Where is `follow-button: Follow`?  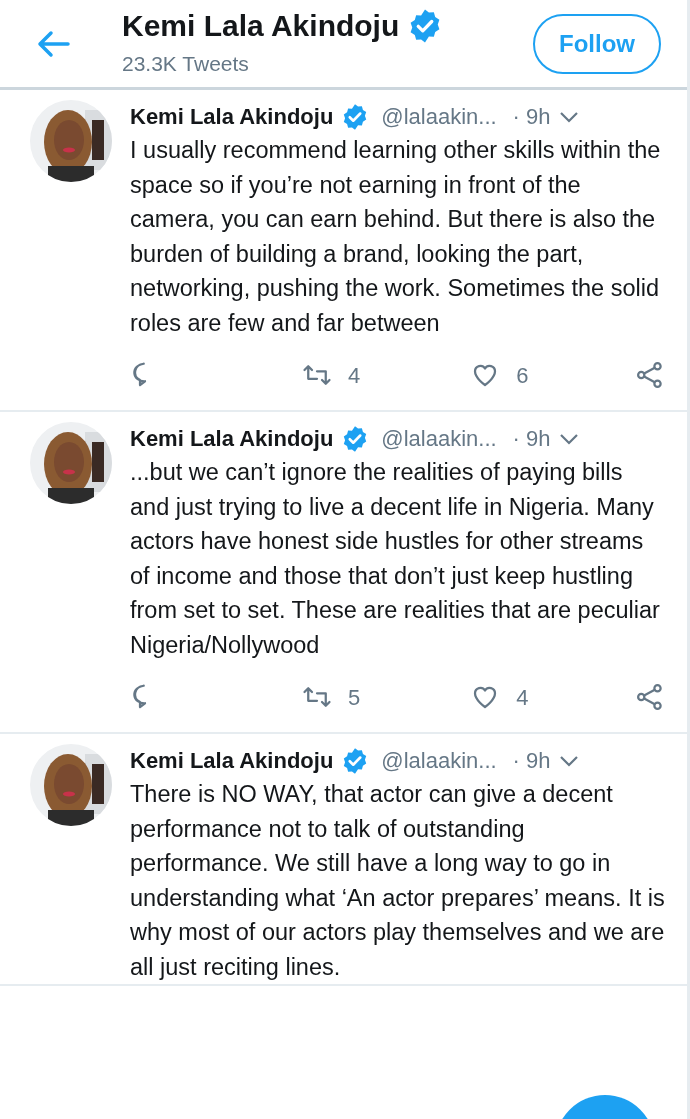 follow-button: Follow is located at coordinates (597, 43).